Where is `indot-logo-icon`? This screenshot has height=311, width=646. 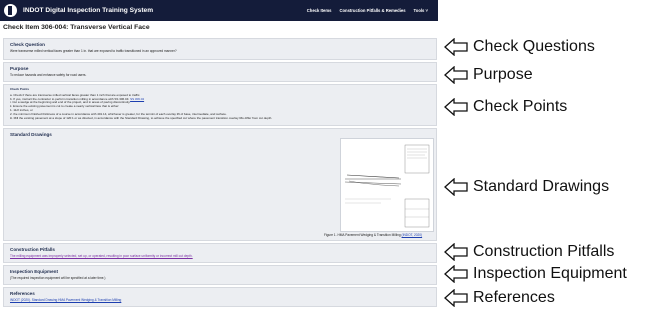 indot-logo-icon is located at coordinates (10, 10).